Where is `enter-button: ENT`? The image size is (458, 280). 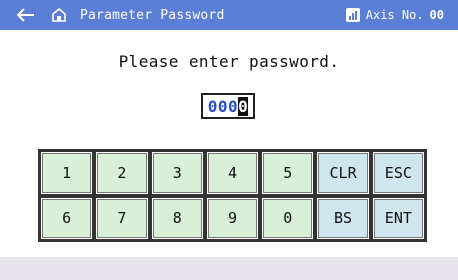
enter-button: ENT is located at coordinates (398, 218).